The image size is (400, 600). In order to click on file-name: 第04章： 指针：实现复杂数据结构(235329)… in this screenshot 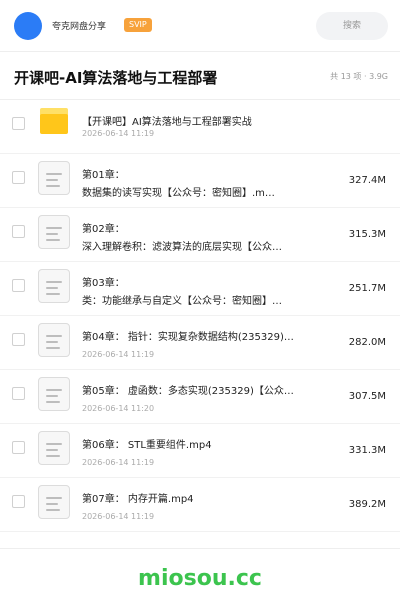, I will do `click(188, 337)`.